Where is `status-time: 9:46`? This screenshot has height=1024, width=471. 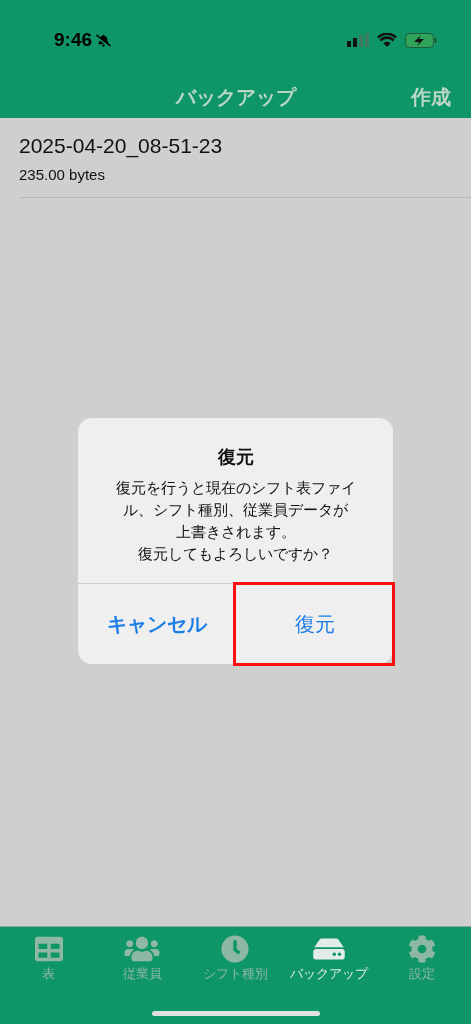
status-time: 9:46 is located at coordinates (73, 39).